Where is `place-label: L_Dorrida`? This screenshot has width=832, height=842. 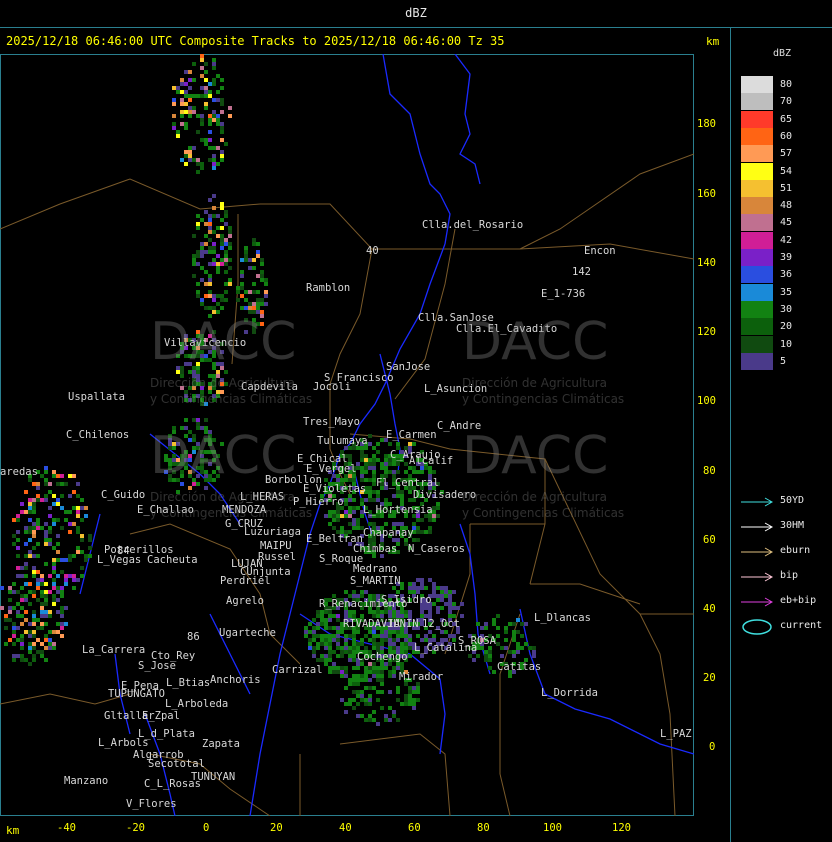
place-label: L_Dorrida is located at coordinates (569, 693).